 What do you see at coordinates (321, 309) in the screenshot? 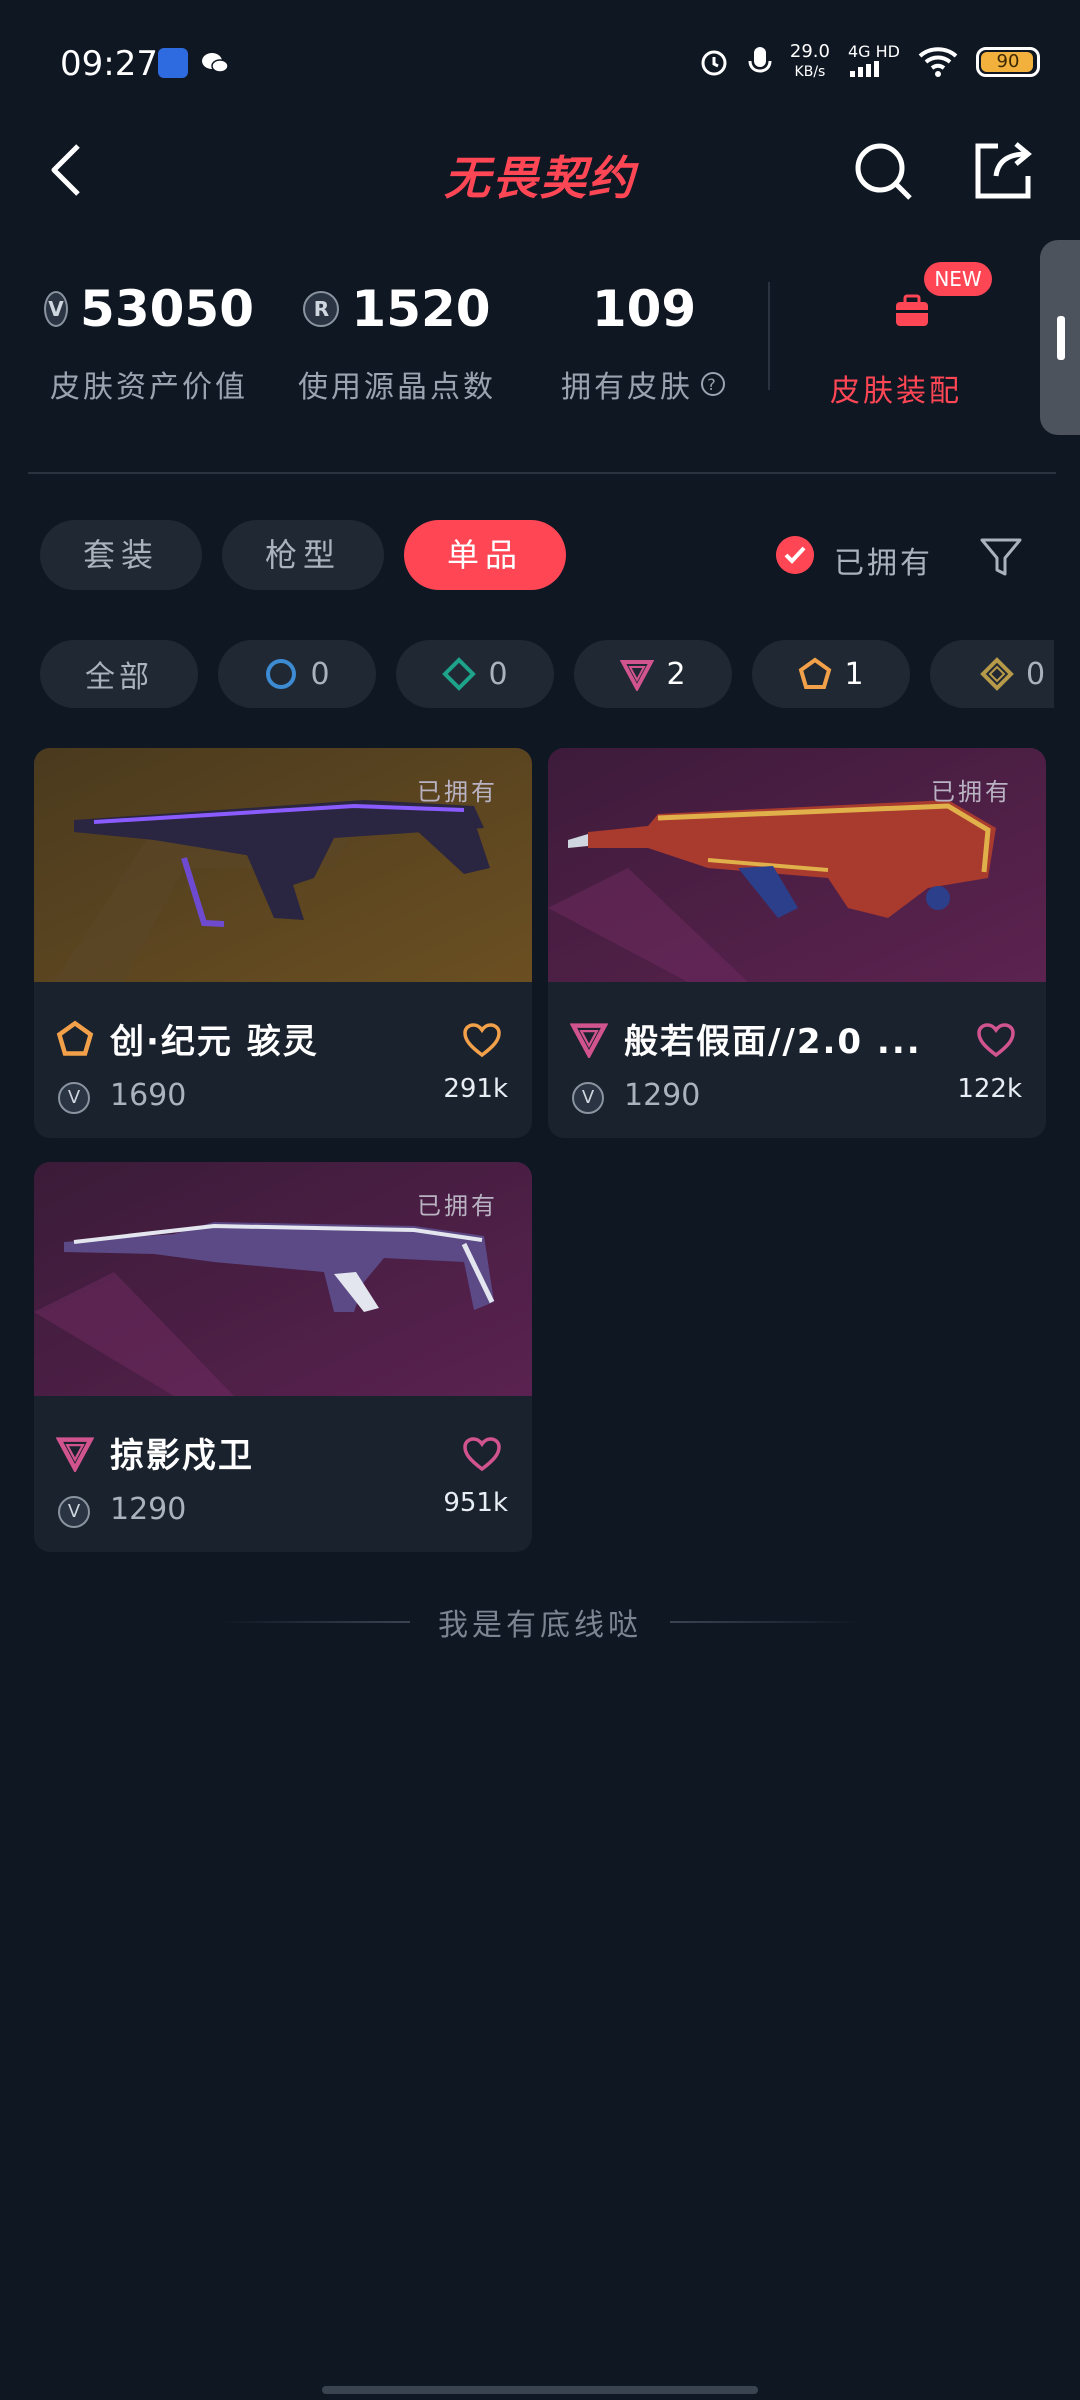
I see `radianite-coin-icon: R` at bounding box center [321, 309].